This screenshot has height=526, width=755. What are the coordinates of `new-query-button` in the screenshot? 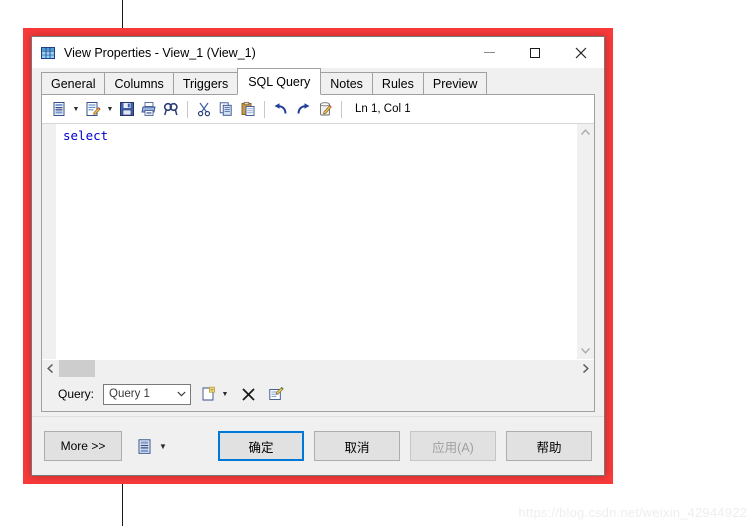 It's located at (208, 394).